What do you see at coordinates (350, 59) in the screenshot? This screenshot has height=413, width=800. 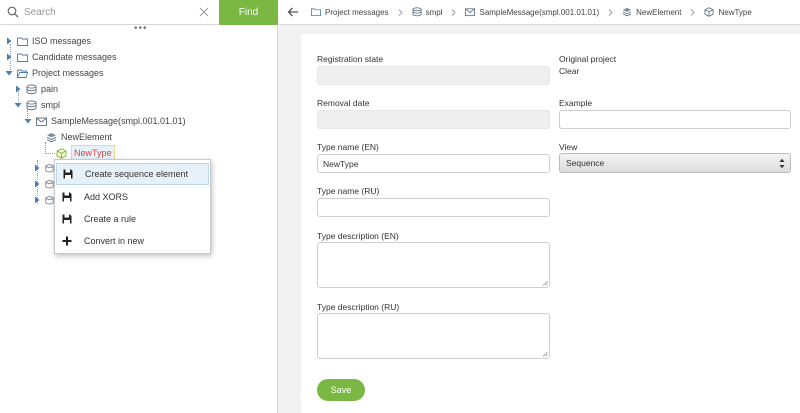 I see `registration-state-label: Registration state` at bounding box center [350, 59].